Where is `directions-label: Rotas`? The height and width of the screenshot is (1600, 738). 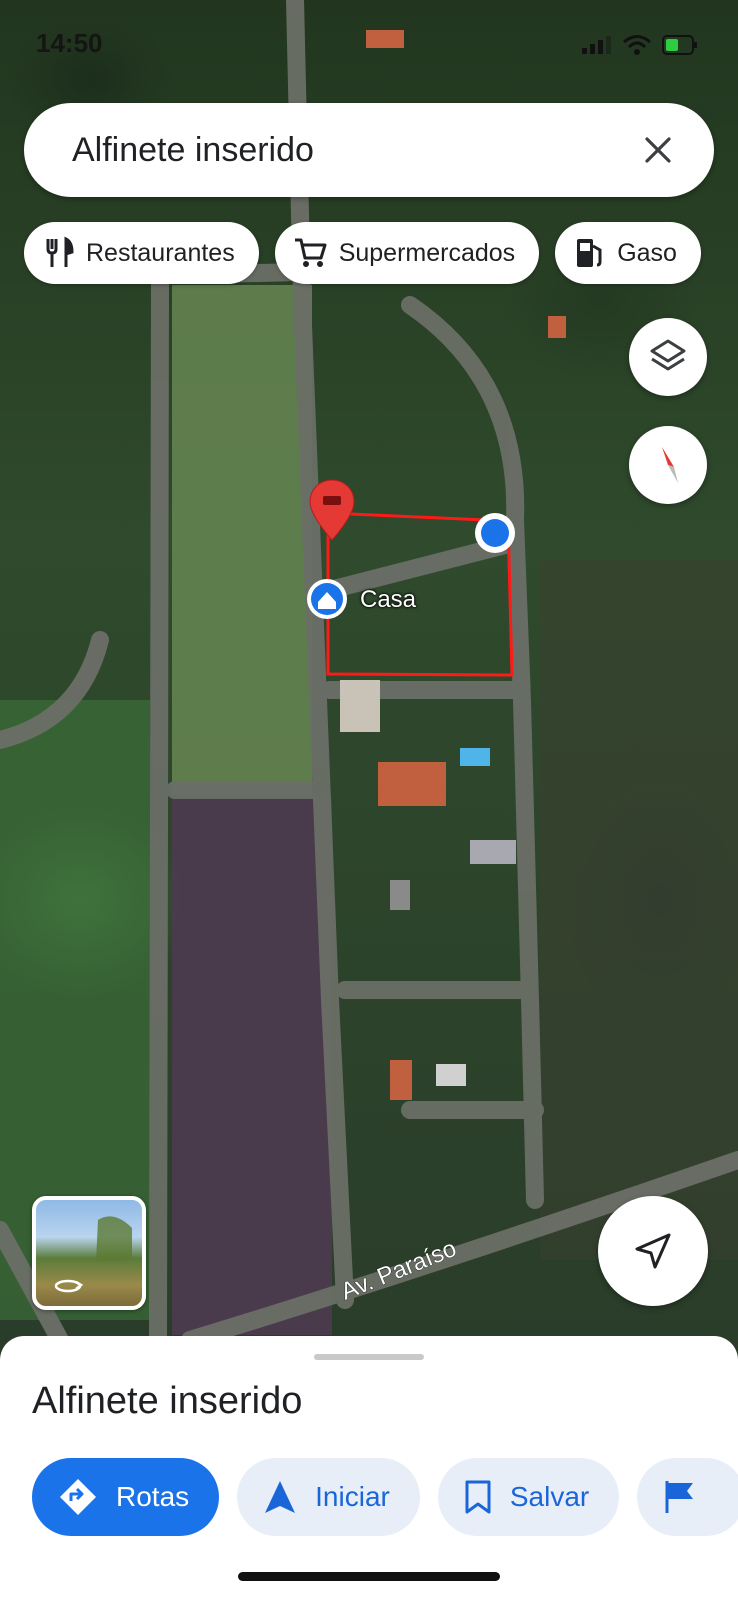 directions-label: Rotas is located at coordinates (153, 1496).